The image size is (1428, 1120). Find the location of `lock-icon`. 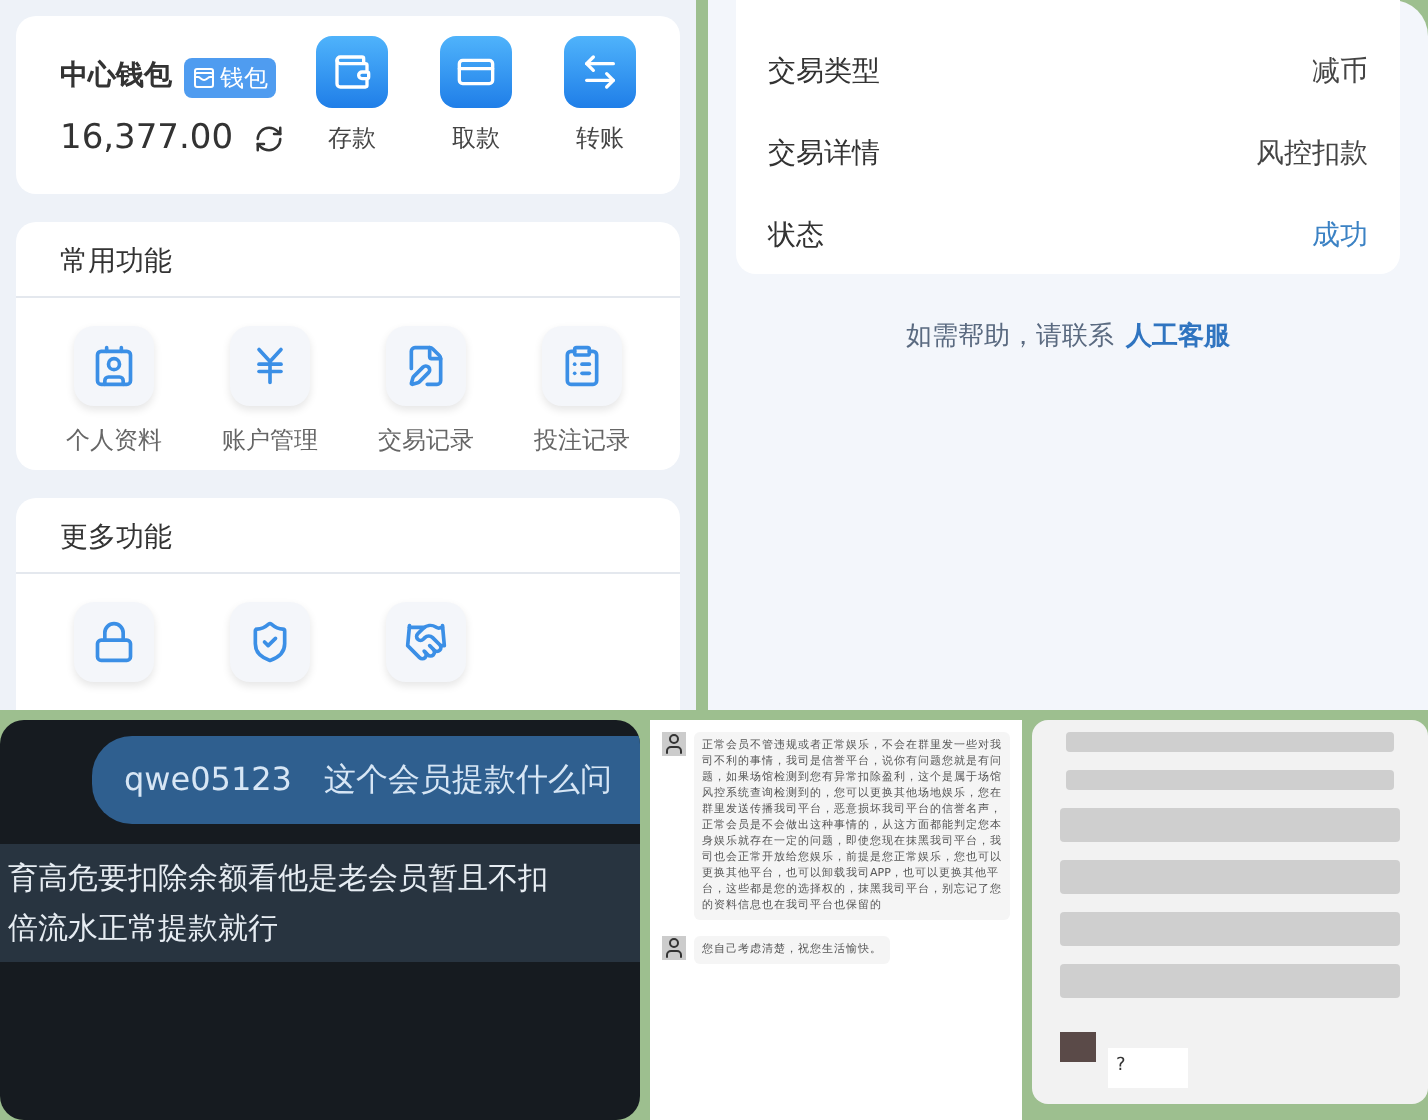

lock-icon is located at coordinates (114, 641).